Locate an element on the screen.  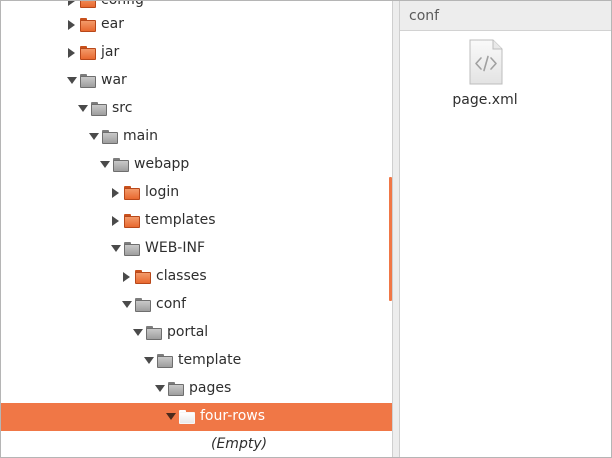
tree-row-label: classes is located at coordinates (181, 276).